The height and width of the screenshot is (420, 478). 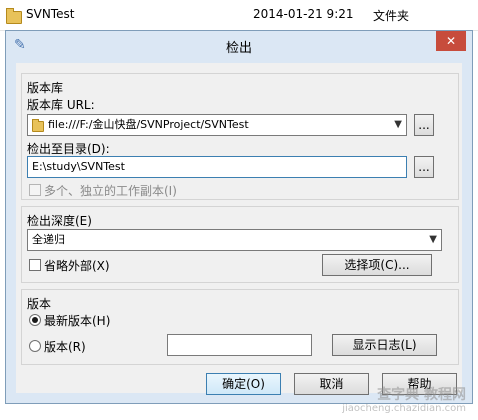 What do you see at coordinates (77, 321) in the screenshot?
I see `head-revision-label: 最新版本(H)` at bounding box center [77, 321].